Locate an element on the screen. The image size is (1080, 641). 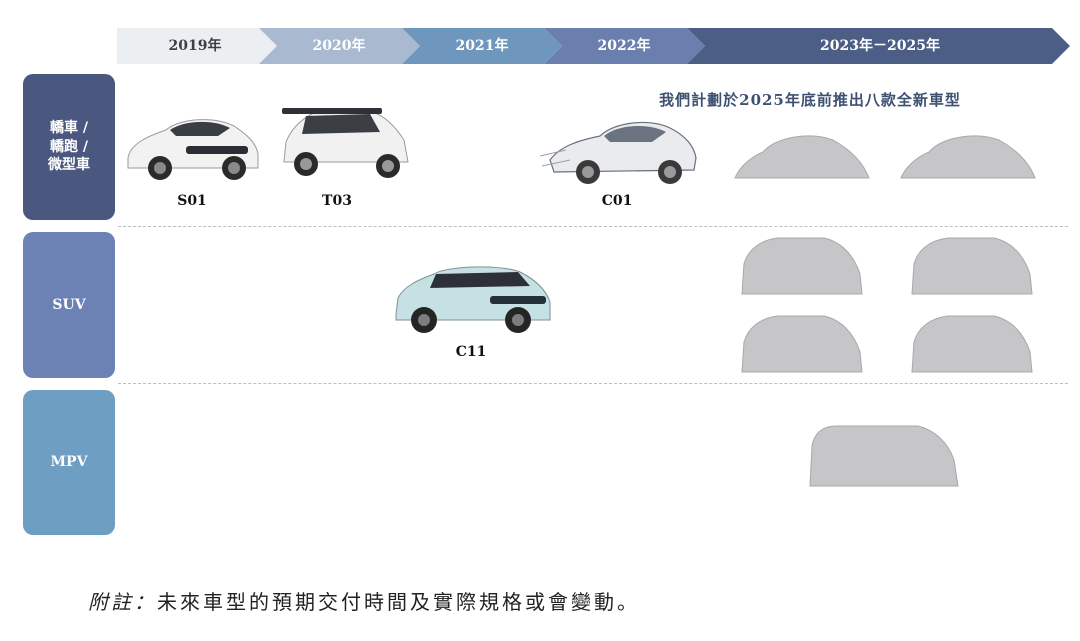
category-mpv: MPV is located at coordinates (69, 462).